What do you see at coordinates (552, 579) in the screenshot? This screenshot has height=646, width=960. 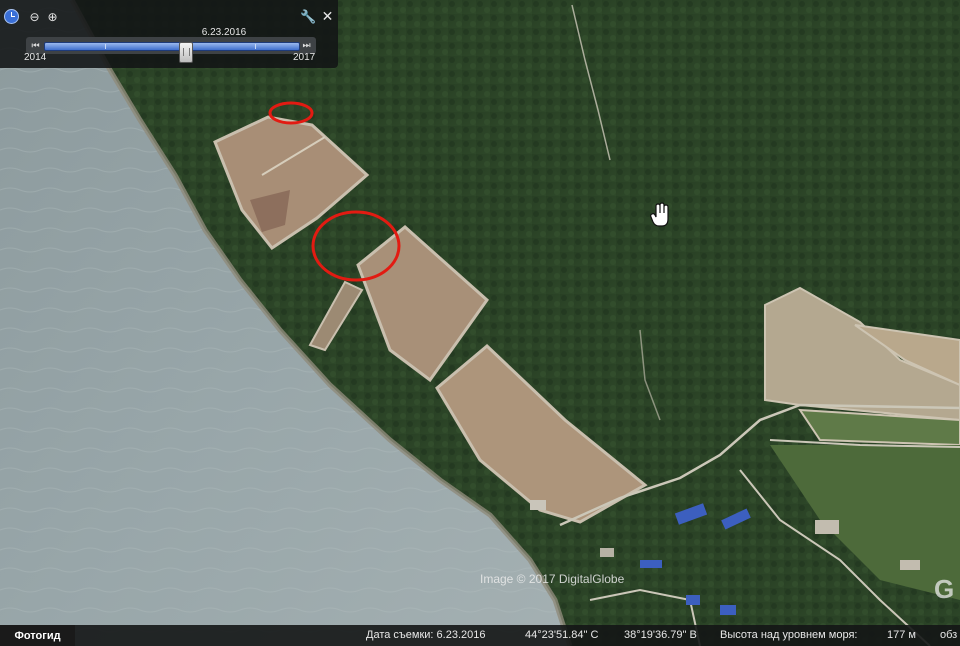 I see `imagery-copyright: Image © 2017 DigitalGlobe` at bounding box center [552, 579].